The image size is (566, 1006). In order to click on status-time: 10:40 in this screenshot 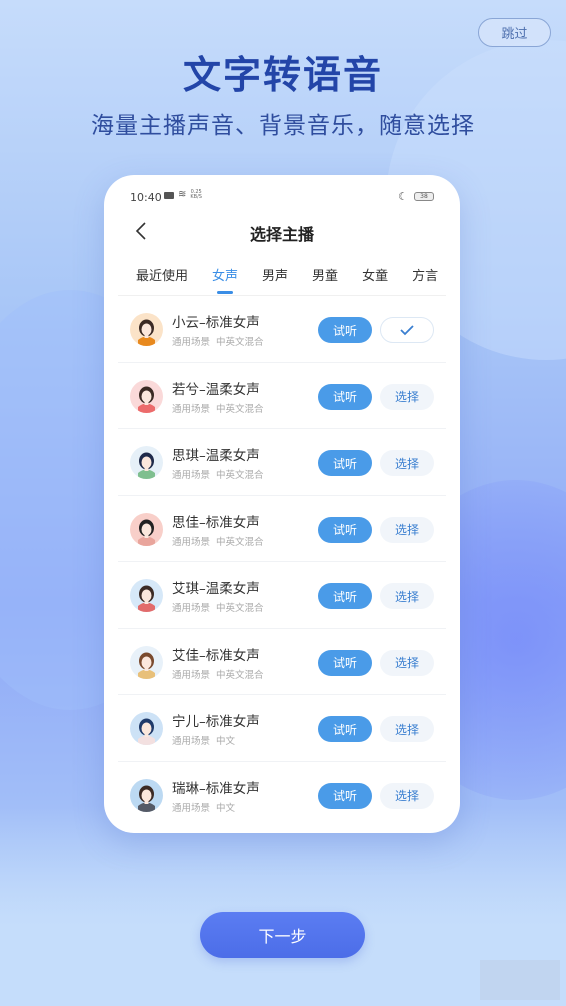, I will do `click(146, 197)`.